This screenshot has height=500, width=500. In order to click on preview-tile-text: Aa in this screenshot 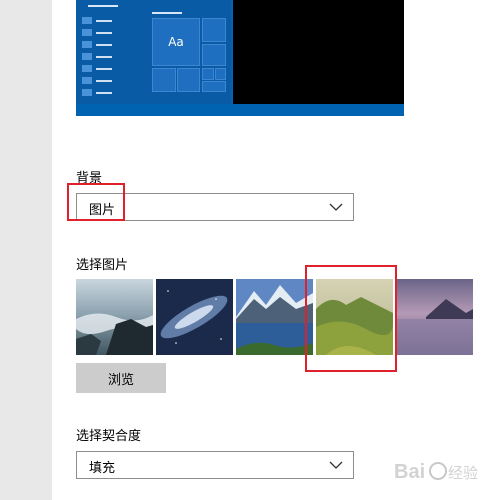, I will do `click(176, 42)`.